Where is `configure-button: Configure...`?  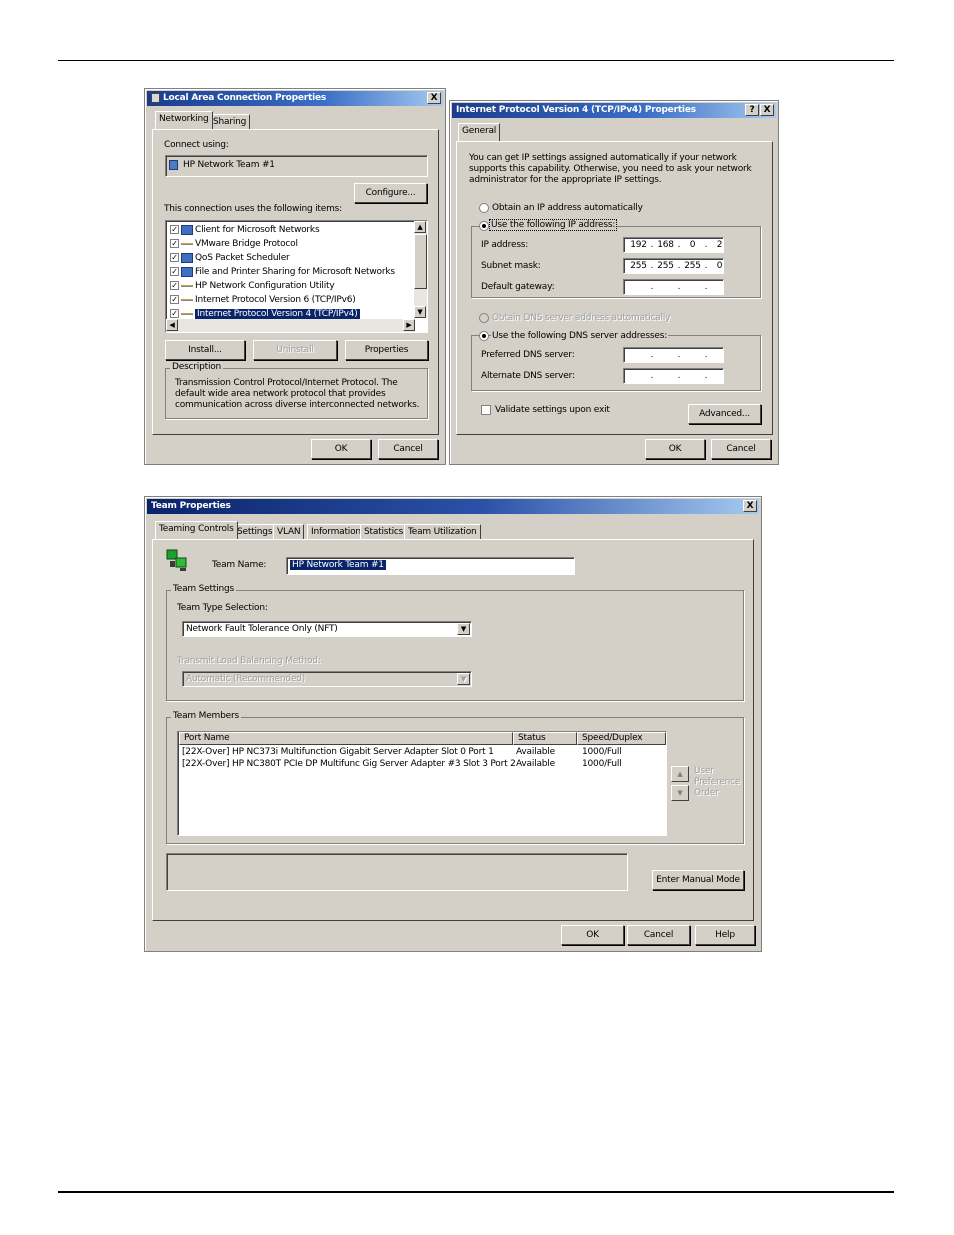
configure-button: Configure... is located at coordinates (390, 193).